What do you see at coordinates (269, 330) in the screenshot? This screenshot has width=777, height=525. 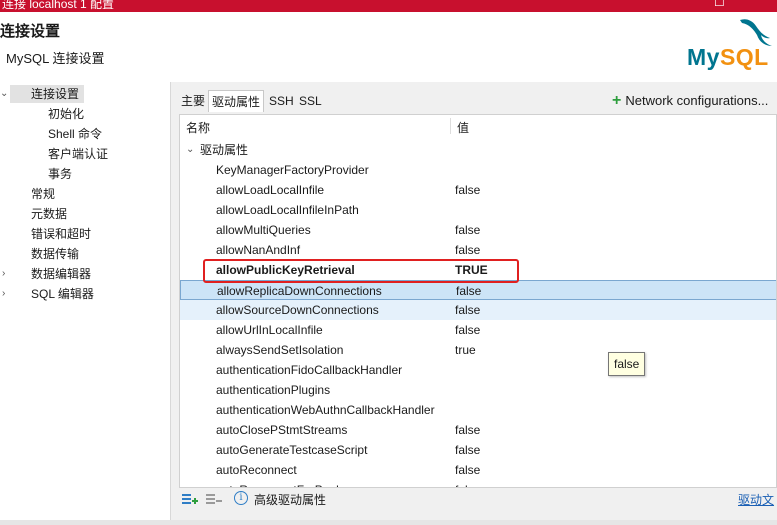 I see `property-name: allowUrlInLocalInfile` at bounding box center [269, 330].